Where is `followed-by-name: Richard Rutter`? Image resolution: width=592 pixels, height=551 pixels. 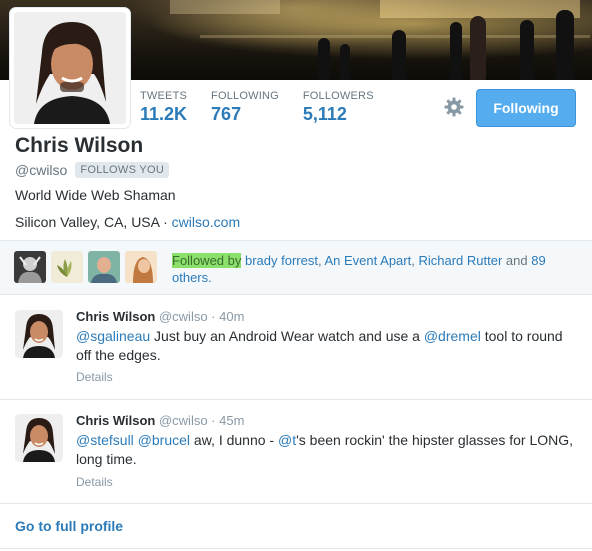 followed-by-name: Richard Rutter is located at coordinates (460, 260).